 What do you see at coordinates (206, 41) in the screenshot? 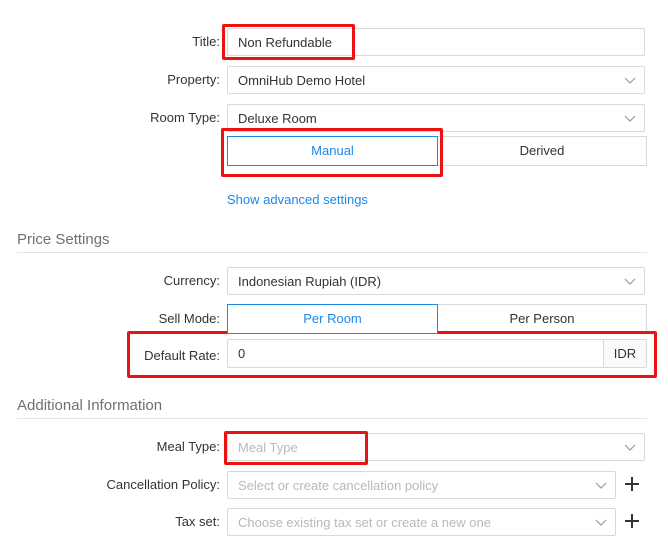
I see `title-label: Title:` at bounding box center [206, 41].